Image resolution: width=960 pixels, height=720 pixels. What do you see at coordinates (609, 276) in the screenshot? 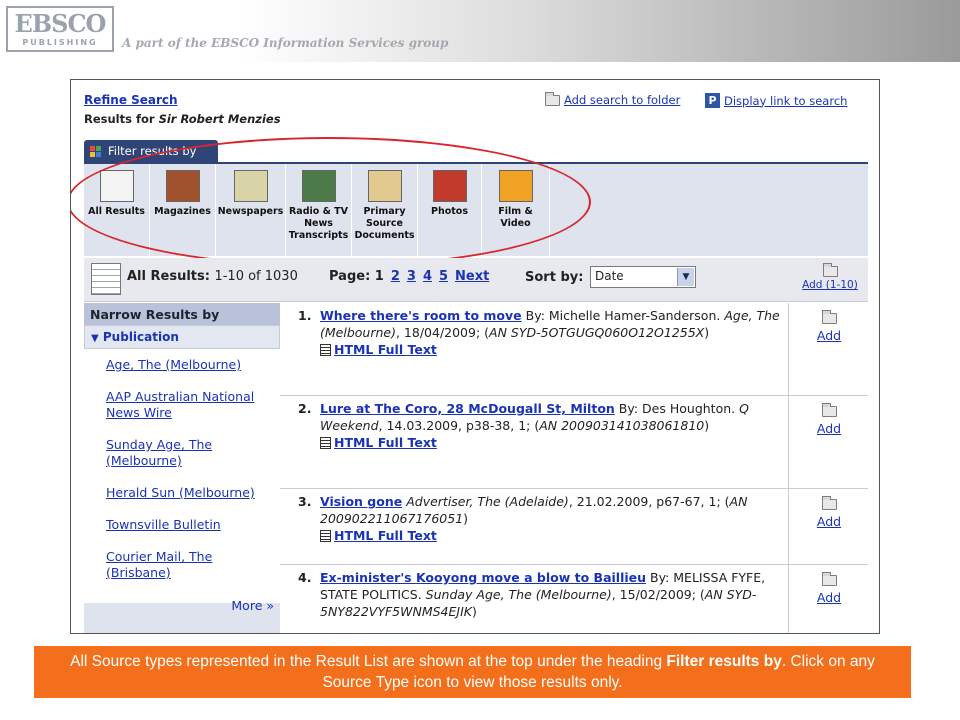
I see `sort-value: Date` at bounding box center [609, 276].